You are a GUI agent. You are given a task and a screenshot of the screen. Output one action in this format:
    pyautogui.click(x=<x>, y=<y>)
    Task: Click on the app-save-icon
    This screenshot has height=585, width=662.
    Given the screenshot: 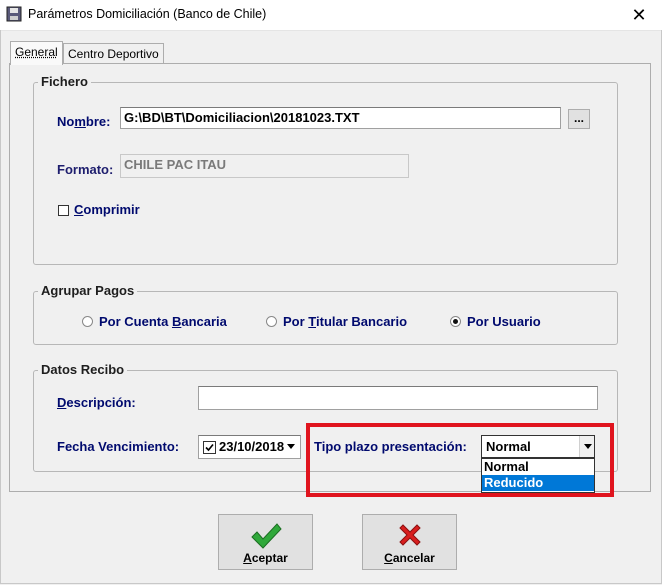 What is the action you would take?
    pyautogui.click(x=14, y=14)
    